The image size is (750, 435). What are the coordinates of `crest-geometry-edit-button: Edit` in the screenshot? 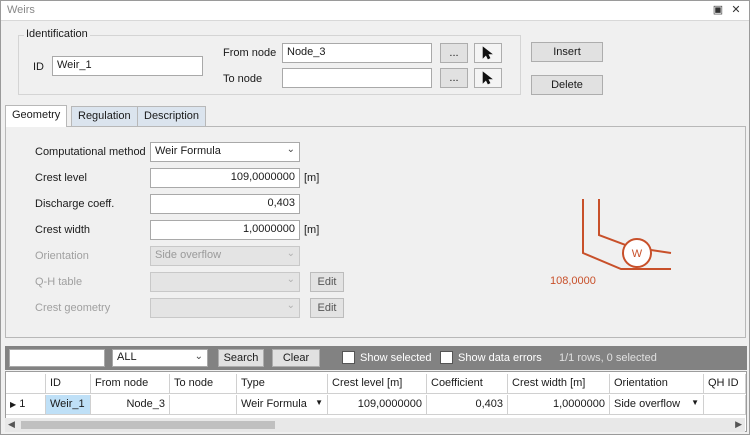 It's located at (327, 308).